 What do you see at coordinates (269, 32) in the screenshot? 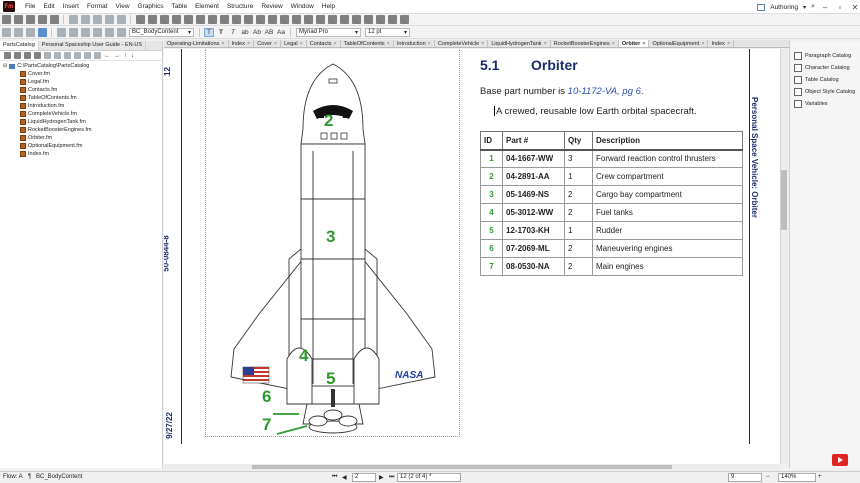
I see `text-button-uppercase: AB` at bounding box center [269, 32].